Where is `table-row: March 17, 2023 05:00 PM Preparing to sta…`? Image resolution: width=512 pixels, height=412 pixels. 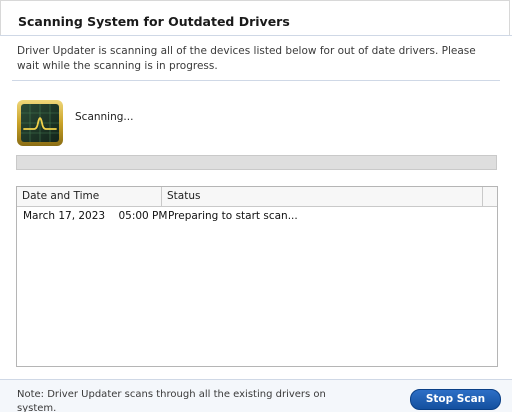 table-row: March 17, 2023 05:00 PM Preparing to sta… is located at coordinates (257, 216).